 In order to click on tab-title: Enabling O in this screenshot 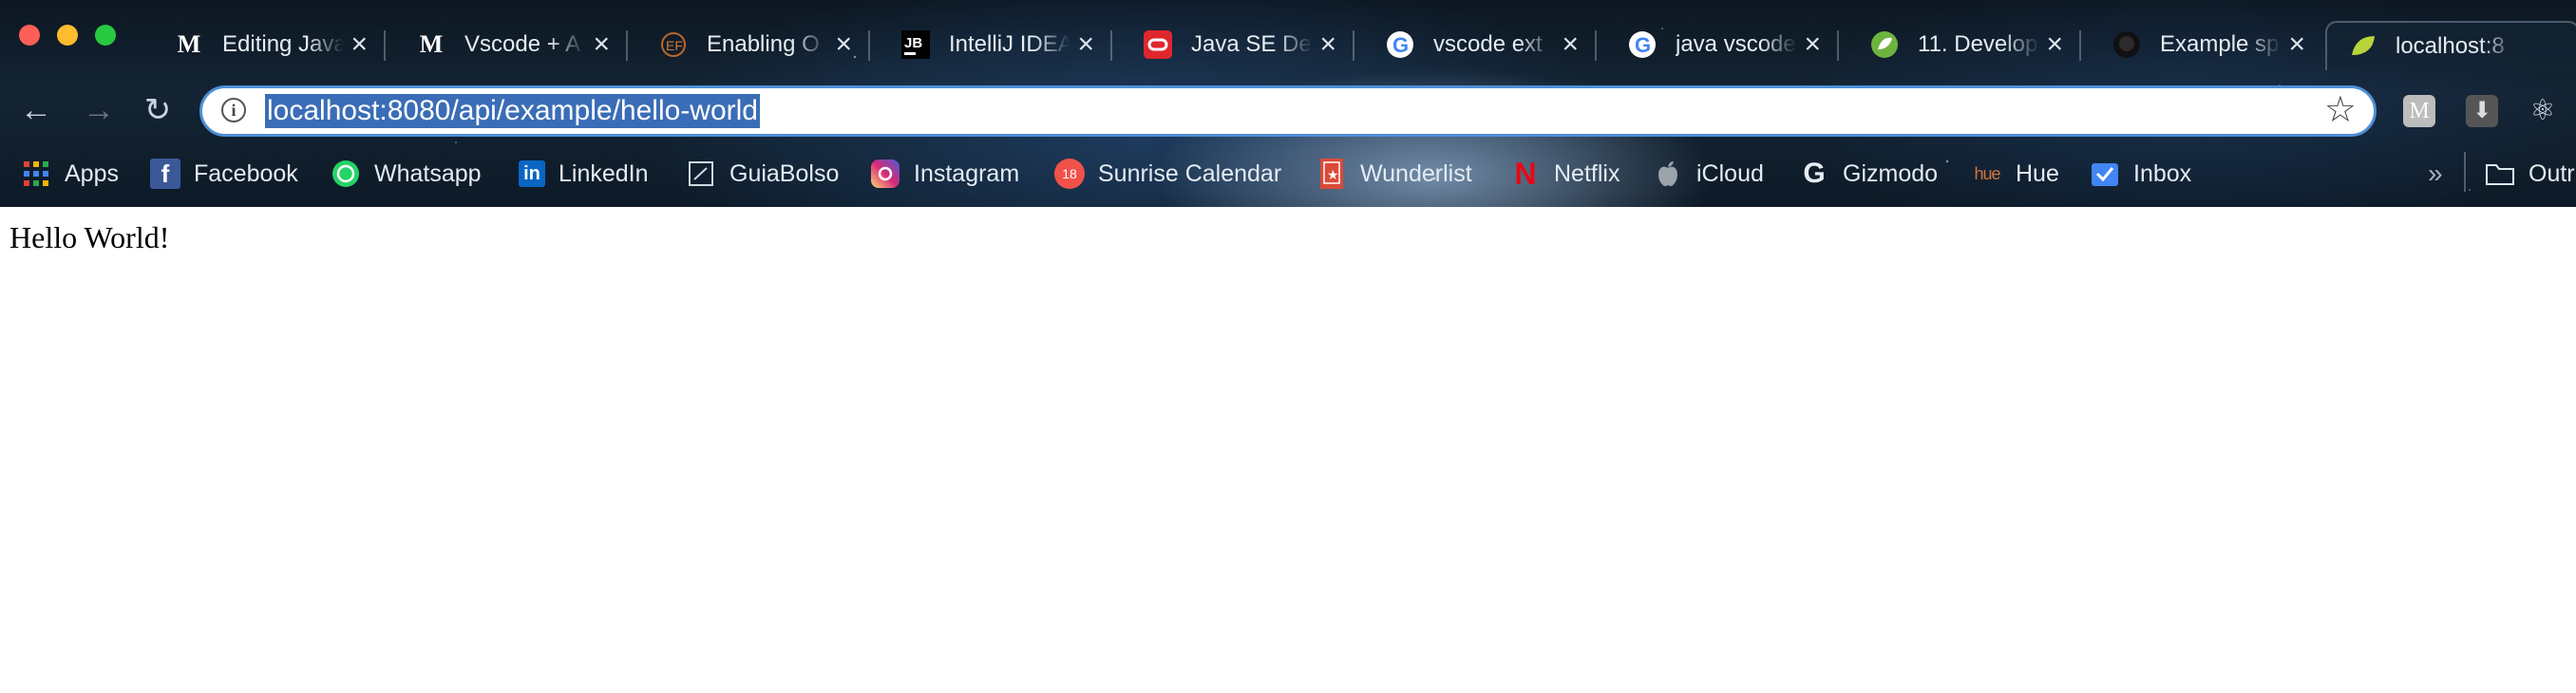, I will do `click(763, 44)`.